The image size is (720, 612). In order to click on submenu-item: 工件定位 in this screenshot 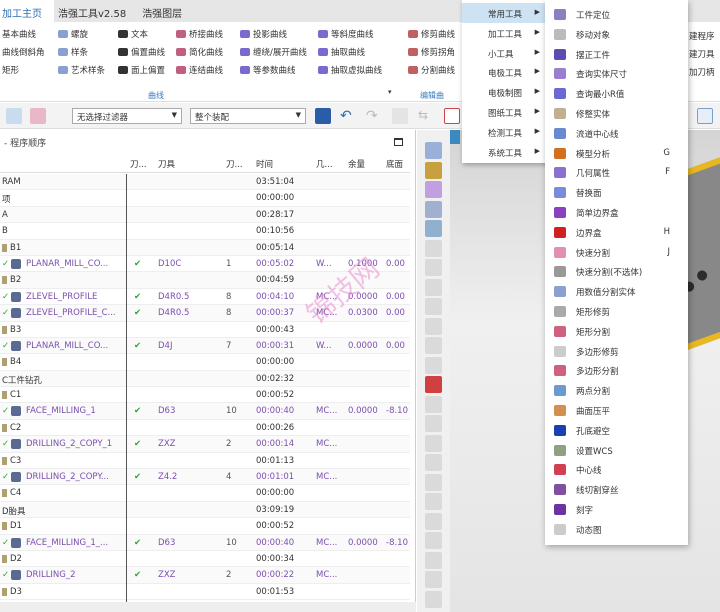, I will do `click(616, 15)`.